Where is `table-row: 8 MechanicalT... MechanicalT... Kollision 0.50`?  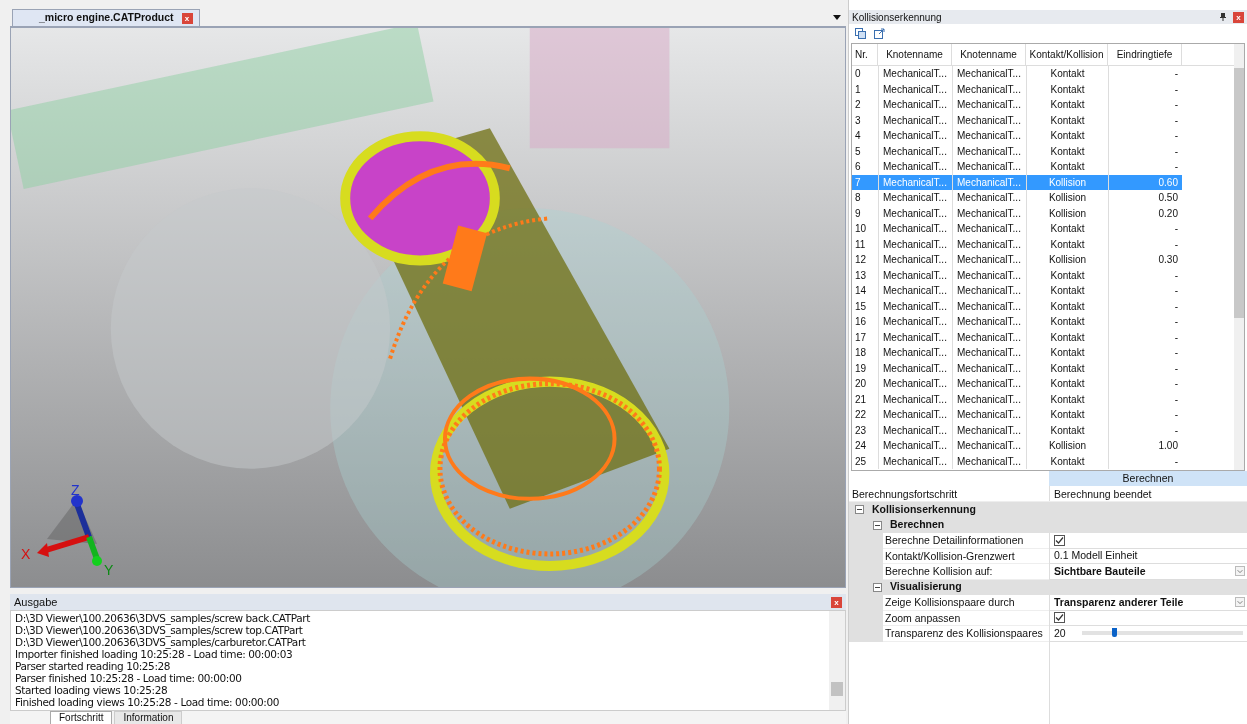 table-row: 8 MechanicalT... MechanicalT... Kollision 0.50 is located at coordinates (1017, 198).